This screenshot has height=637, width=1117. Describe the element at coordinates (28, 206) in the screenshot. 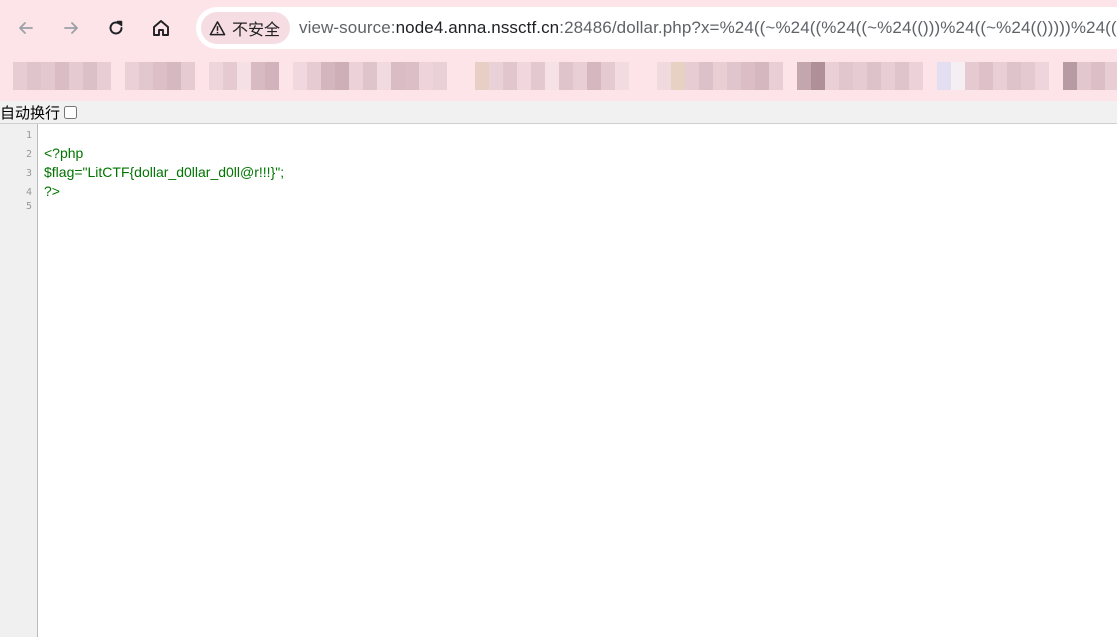

I see `line-number: 5` at that location.